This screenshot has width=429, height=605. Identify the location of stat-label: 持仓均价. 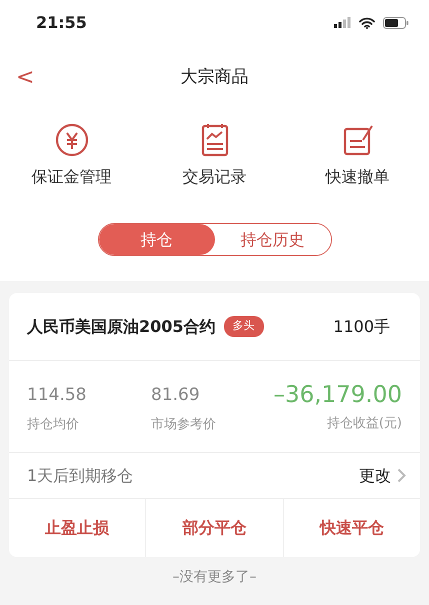
(53, 425).